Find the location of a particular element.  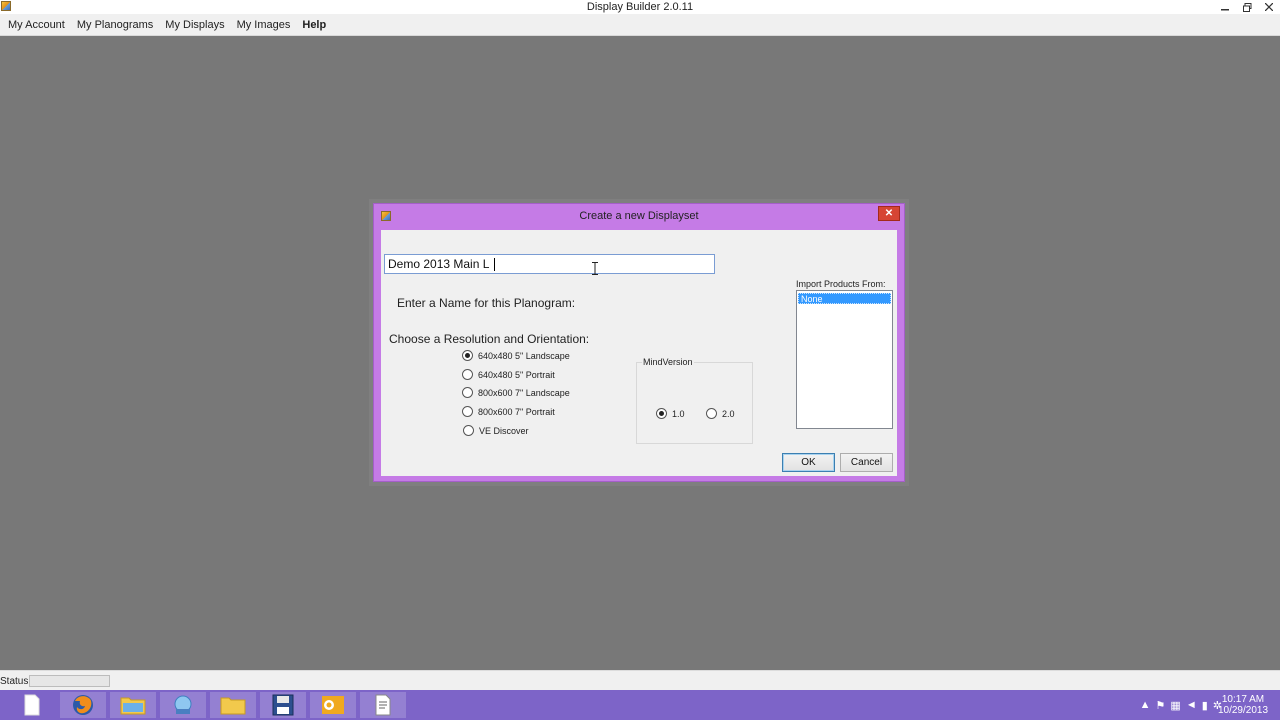

chevron-up-icon: ▲ is located at coordinates (1145, 705).